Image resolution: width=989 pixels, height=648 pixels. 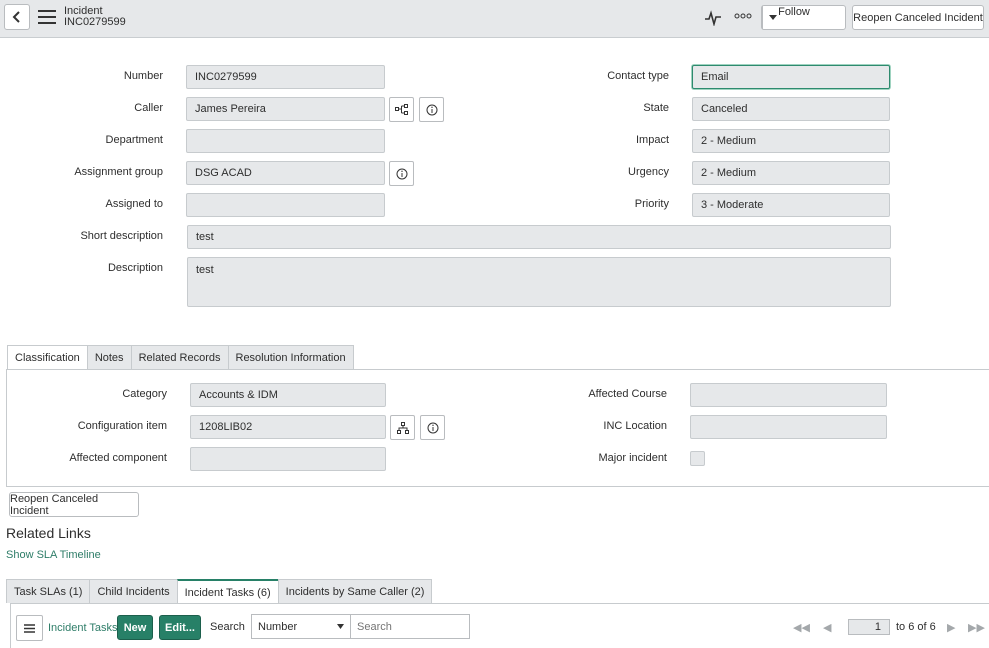 What do you see at coordinates (794, 12) in the screenshot?
I see `follow-label: Follow` at bounding box center [794, 12].